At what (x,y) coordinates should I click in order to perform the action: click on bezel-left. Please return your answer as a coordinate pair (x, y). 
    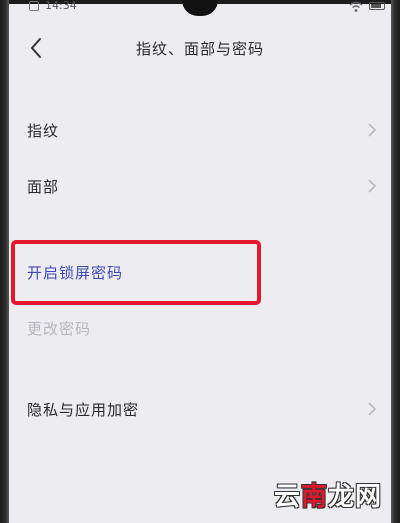
    Looking at the image, I should click on (4, 261).